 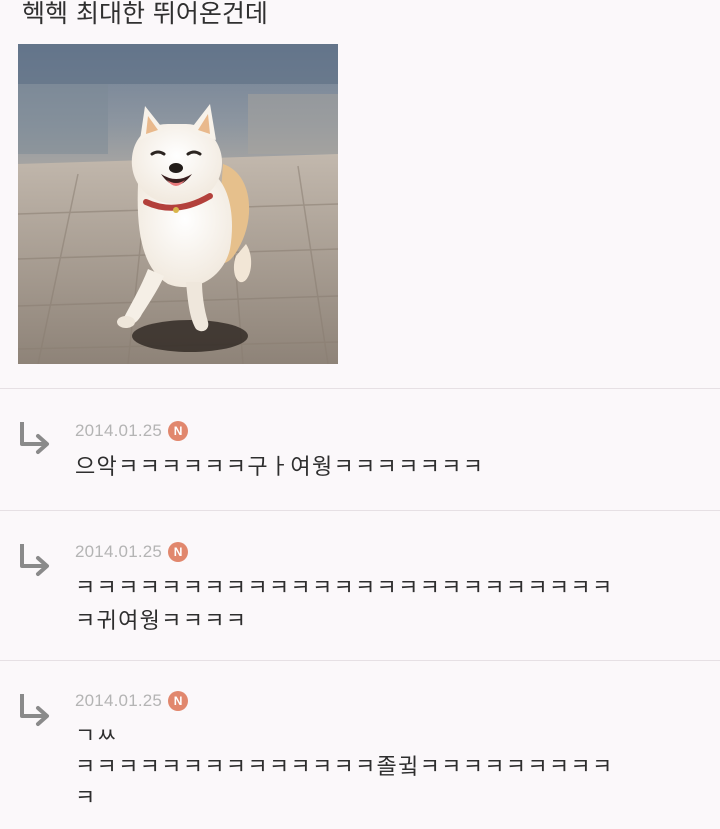 I want to click on comment-text: ㄱㅆ ㅋㅋㅋㅋㅋㅋㅋㅋㅋㅋㅋㅋㅋㅋ졸귘ㅋㅋㅋㅋㅋㅋㅋㅋㅋ ㅋ, so click(x=344, y=767).